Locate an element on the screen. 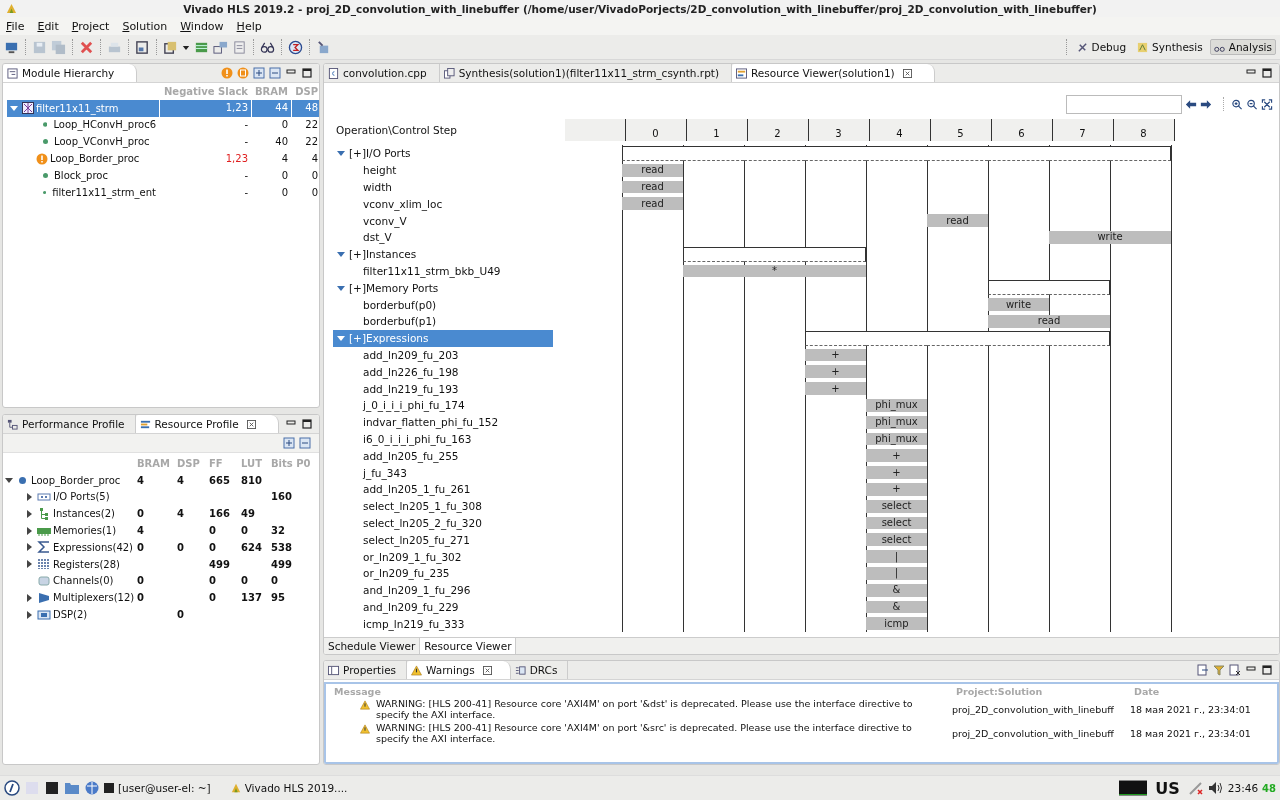 The height and width of the screenshot is (800, 1280). tree-row: Block_proc - 0 0 is located at coordinates (163, 175).